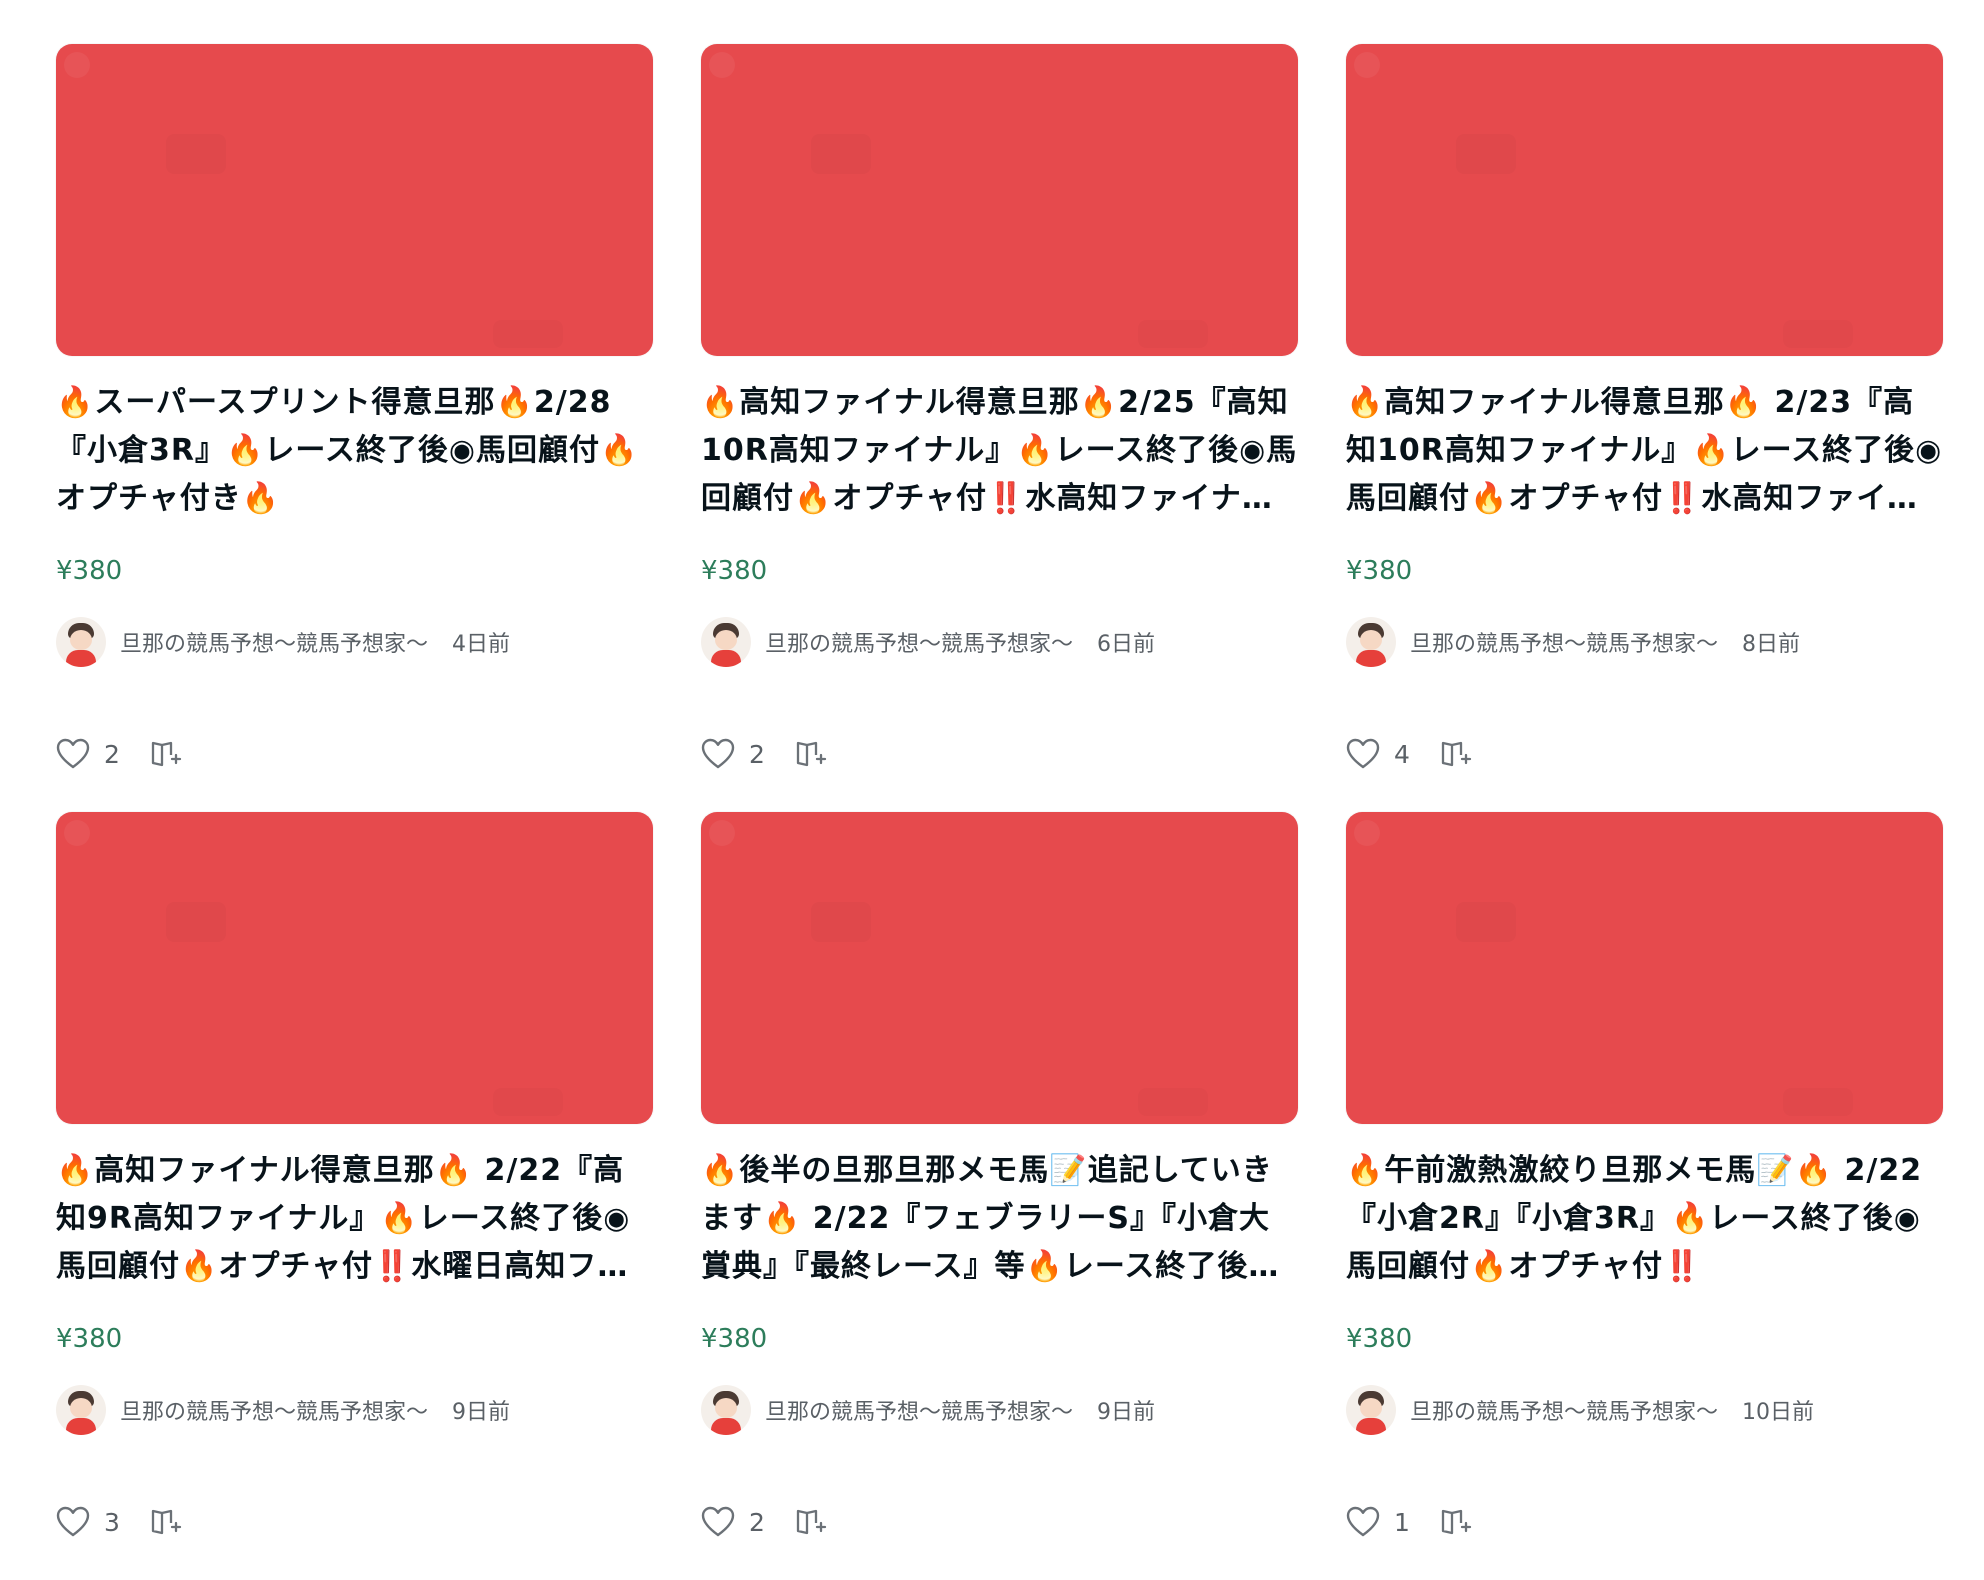 The image size is (1984, 1580). What do you see at coordinates (1778, 1412) in the screenshot?
I see `published-time: 10日前` at bounding box center [1778, 1412].